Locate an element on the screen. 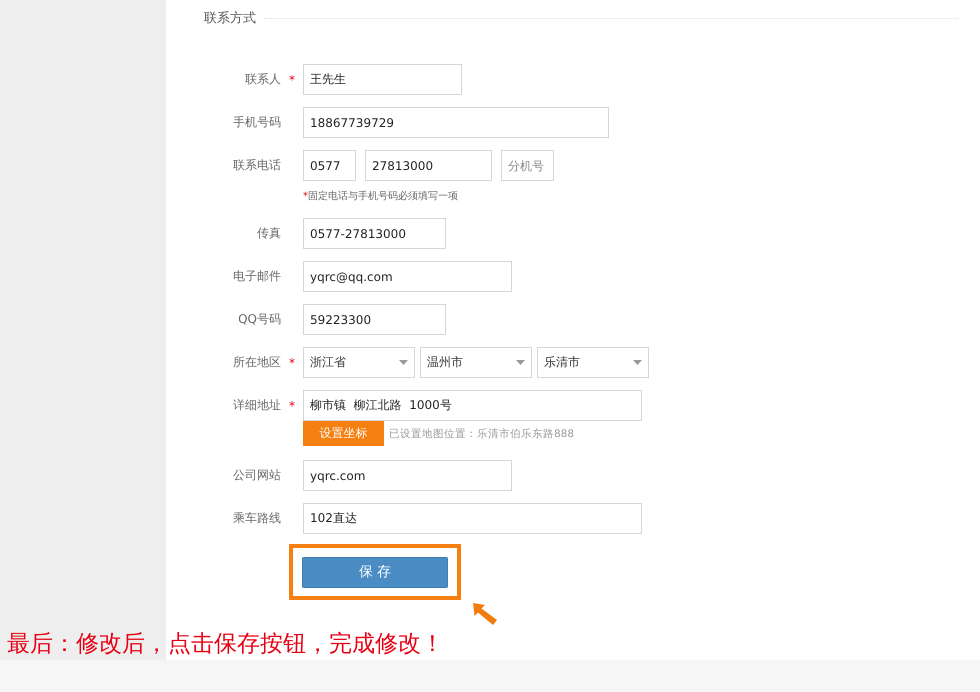 The height and width of the screenshot is (692, 980). field-label: 乘车路线 is located at coordinates (256, 518).